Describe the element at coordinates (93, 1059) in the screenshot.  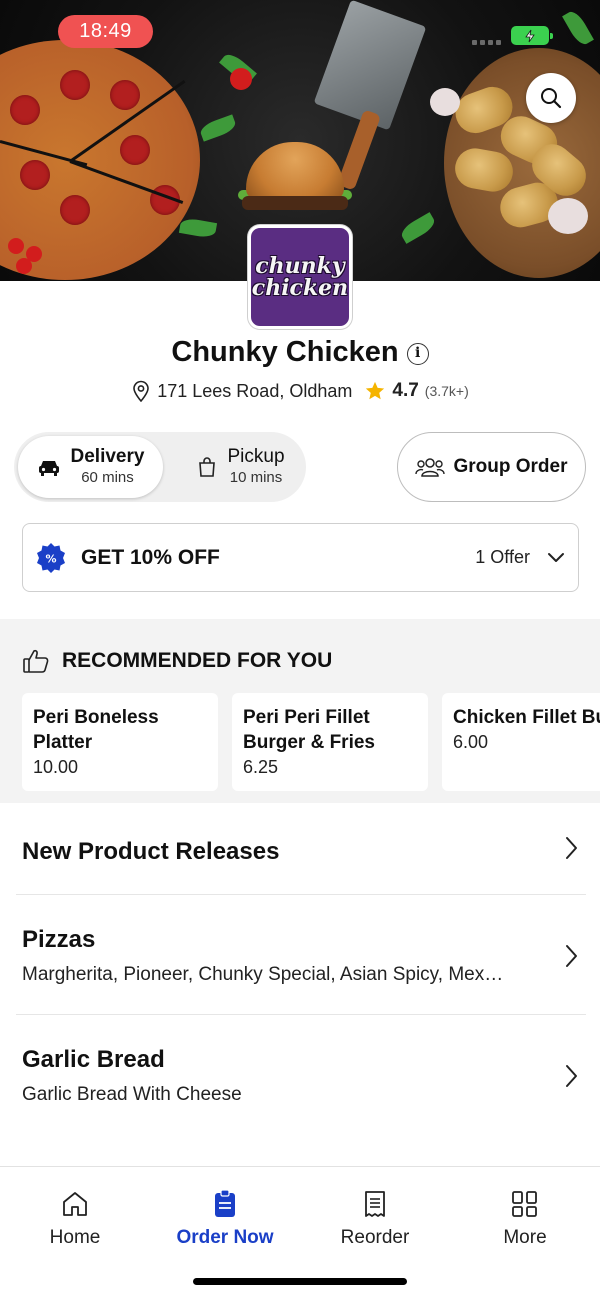
I see `category-title: Garlic Bread` at that location.